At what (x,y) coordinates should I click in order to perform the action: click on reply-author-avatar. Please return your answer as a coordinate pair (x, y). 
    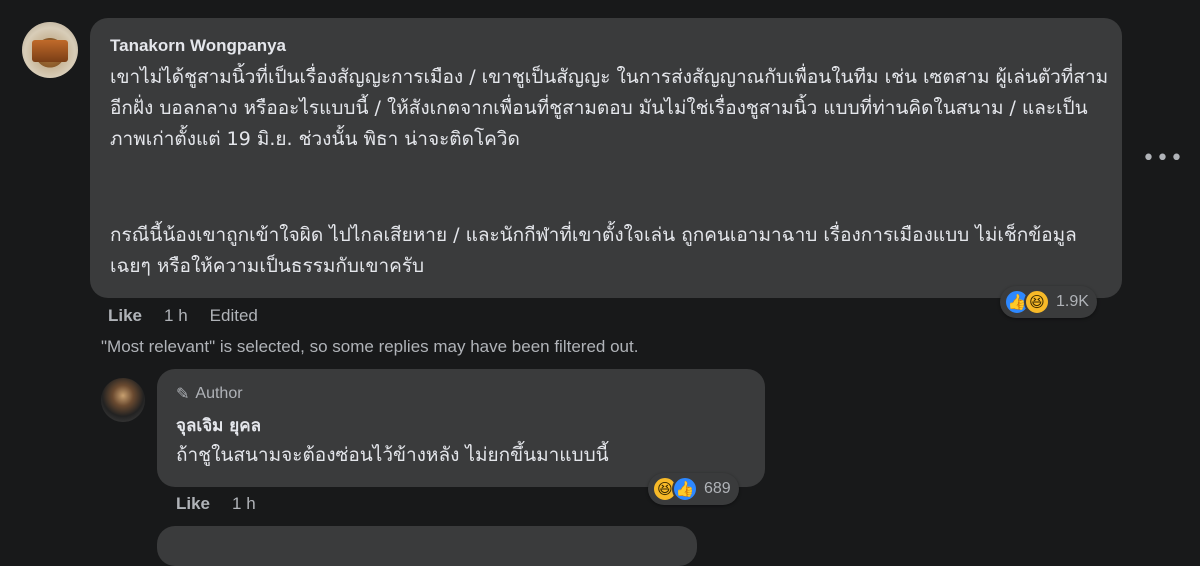
    Looking at the image, I should click on (123, 400).